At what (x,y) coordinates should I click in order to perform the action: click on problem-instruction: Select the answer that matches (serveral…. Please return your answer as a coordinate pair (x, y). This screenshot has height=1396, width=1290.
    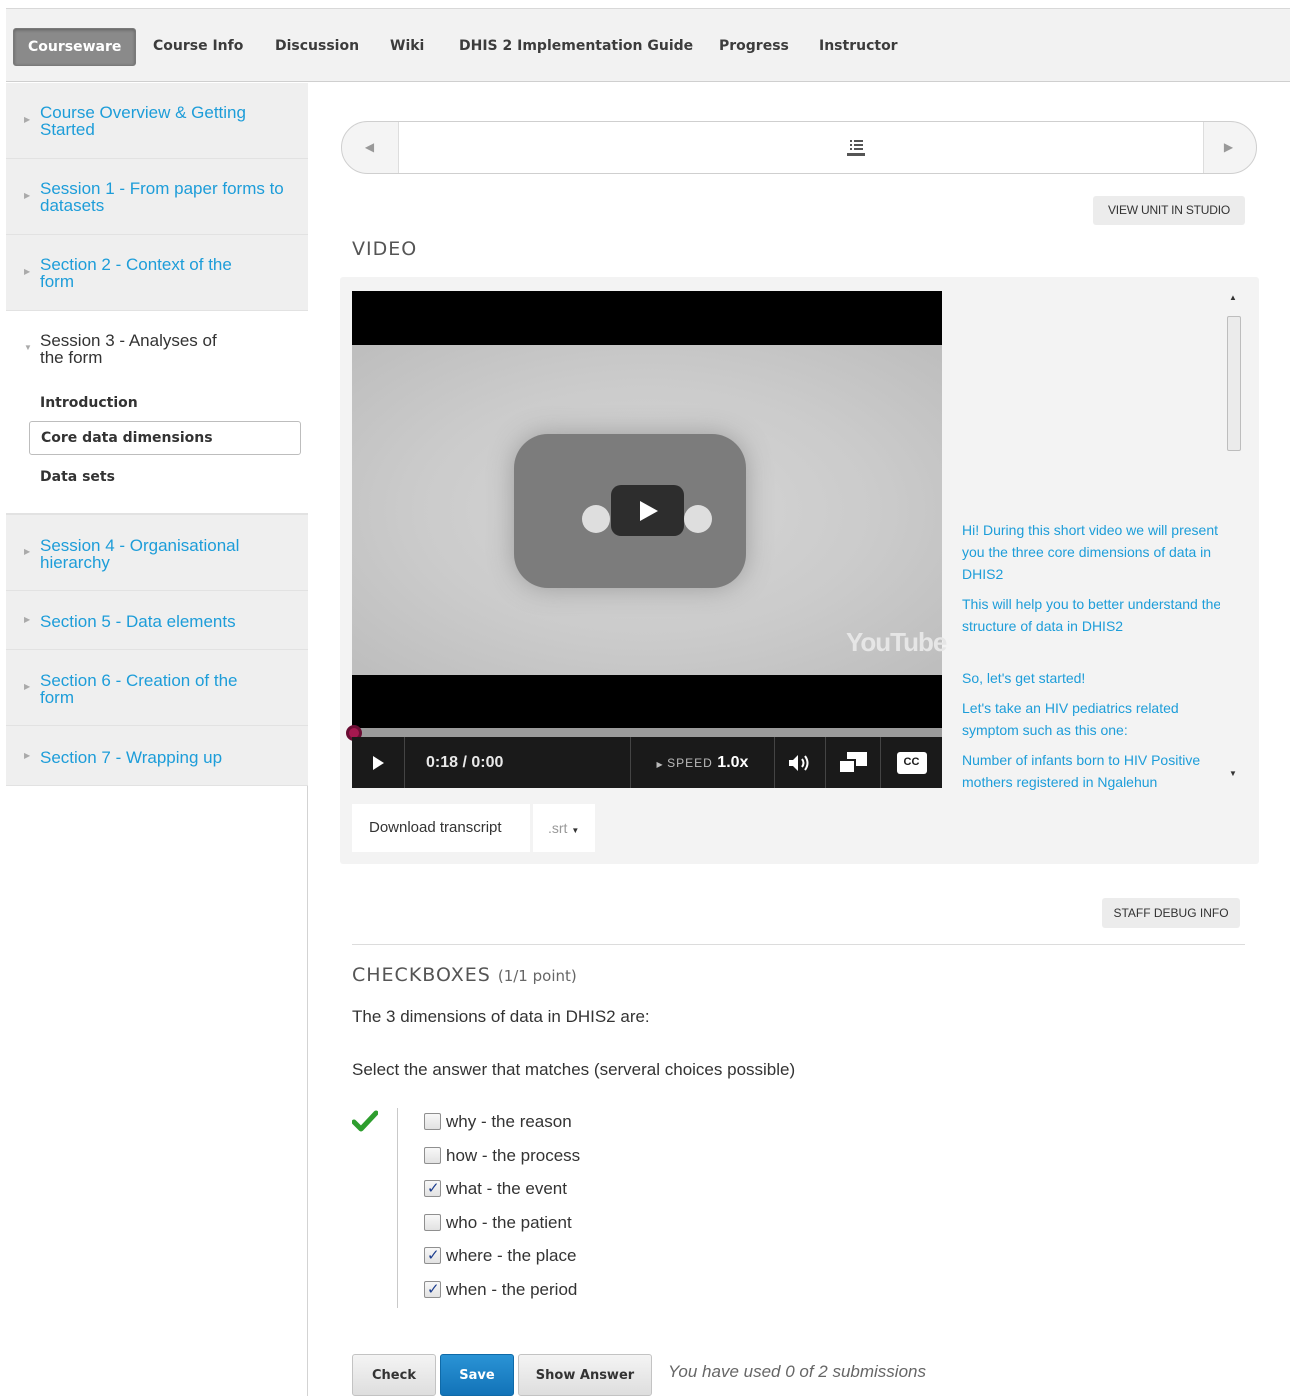
    Looking at the image, I should click on (574, 1069).